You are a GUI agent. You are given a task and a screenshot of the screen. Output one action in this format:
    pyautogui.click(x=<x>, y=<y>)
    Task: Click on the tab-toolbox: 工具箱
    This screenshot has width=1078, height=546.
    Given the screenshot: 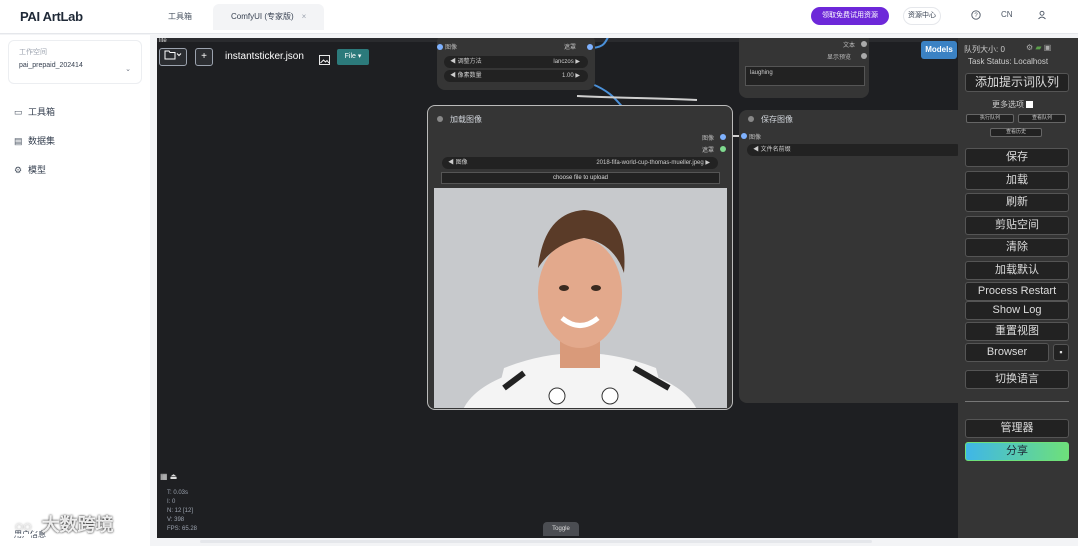 What is the action you would take?
    pyautogui.click(x=180, y=17)
    